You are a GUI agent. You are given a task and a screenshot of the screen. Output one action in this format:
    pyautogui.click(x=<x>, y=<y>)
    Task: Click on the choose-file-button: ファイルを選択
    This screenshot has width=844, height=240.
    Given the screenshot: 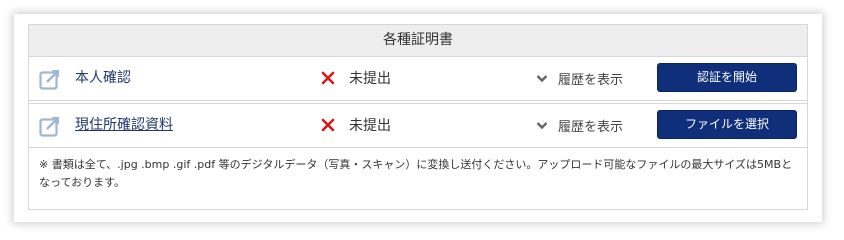 What is the action you would take?
    pyautogui.click(x=727, y=124)
    